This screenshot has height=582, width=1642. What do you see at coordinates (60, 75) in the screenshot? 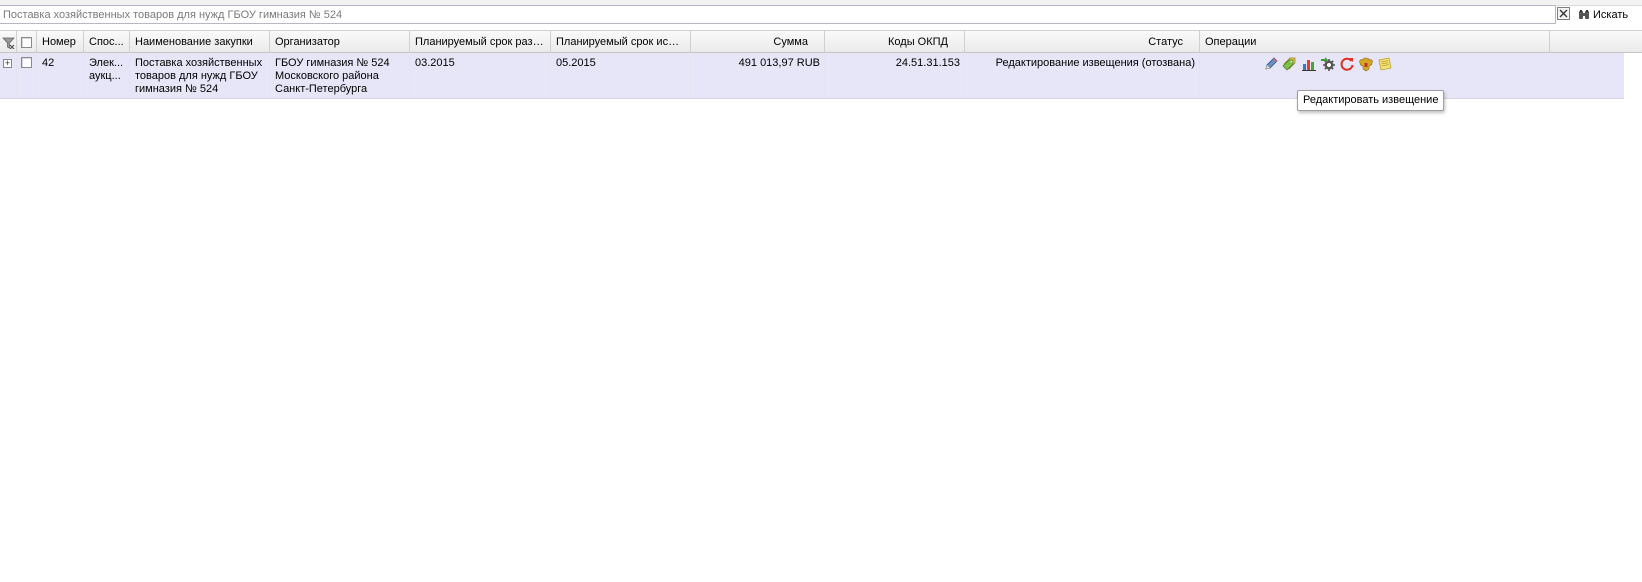
I see `cell-number: 42` at bounding box center [60, 75].